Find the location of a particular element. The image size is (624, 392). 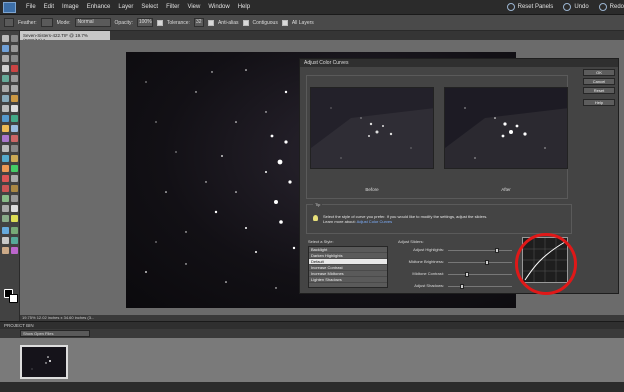

style-item: Lighten Shadows is located at coordinates (348, 280).